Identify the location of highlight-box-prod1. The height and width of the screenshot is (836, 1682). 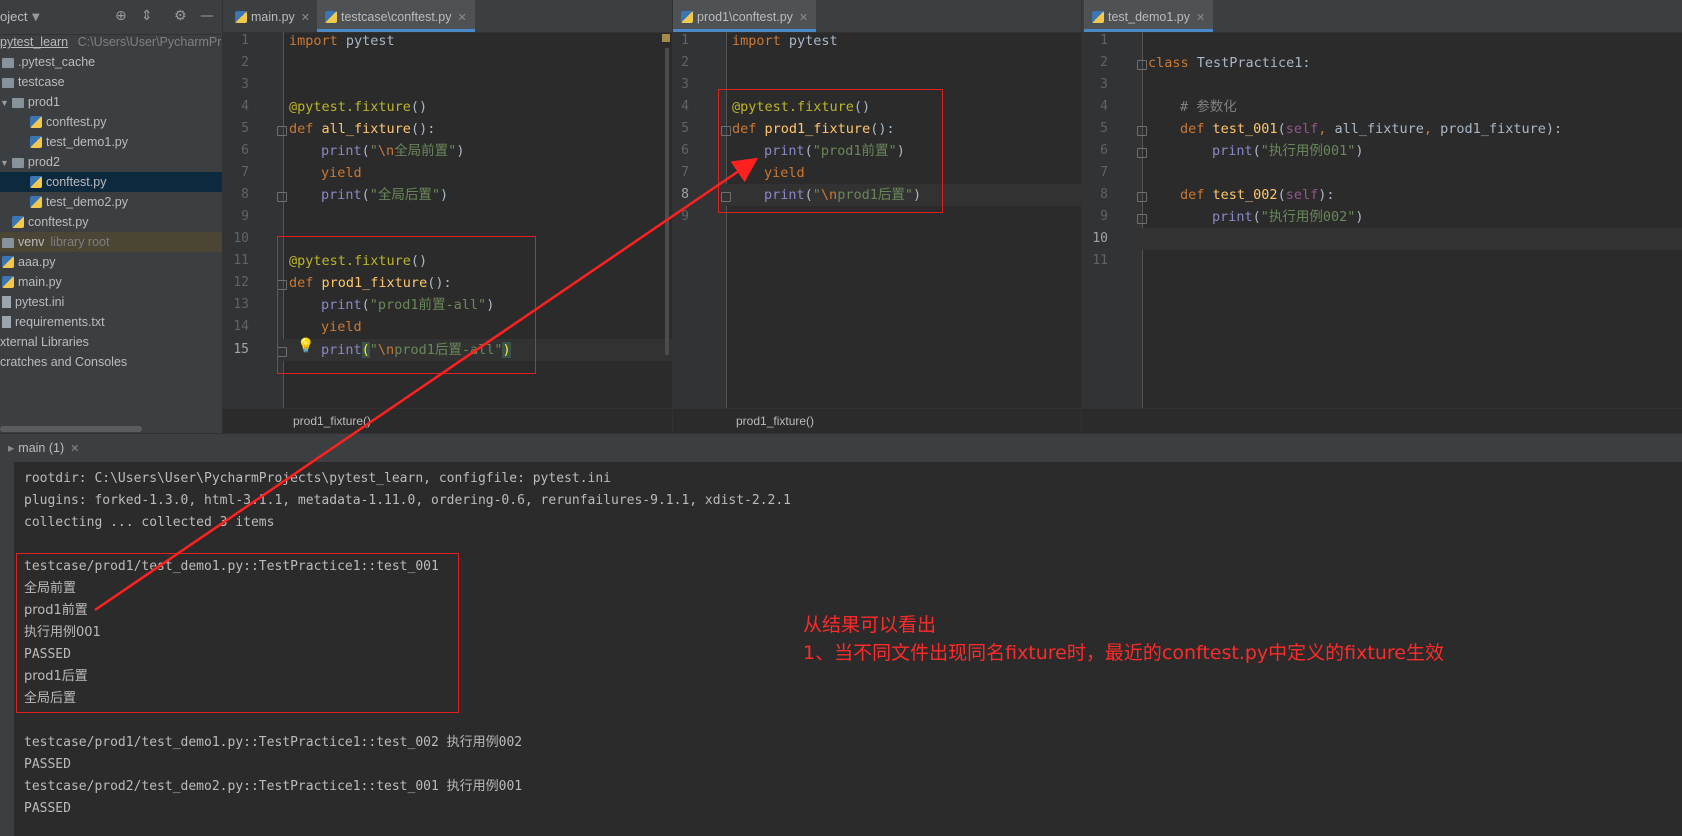
(830, 151).